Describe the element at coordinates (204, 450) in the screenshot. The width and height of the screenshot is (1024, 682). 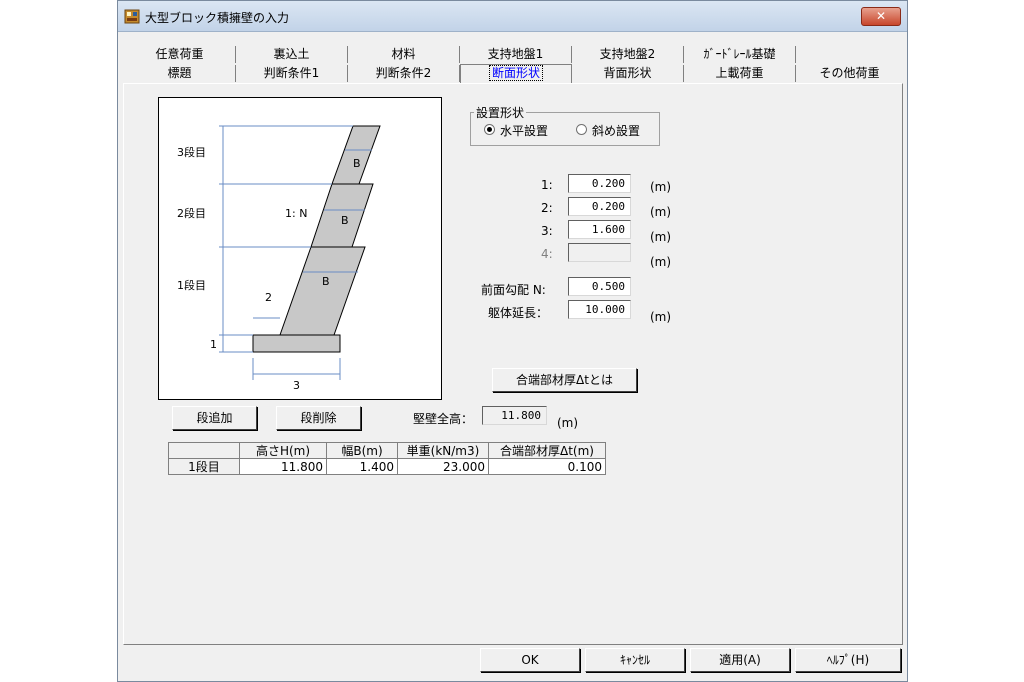
I see `table-header-corner` at that location.